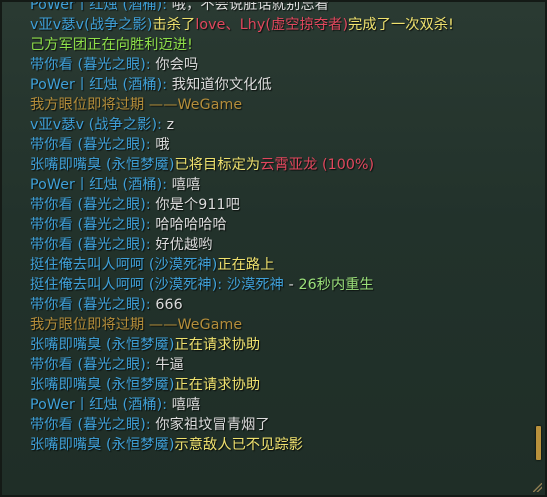 This screenshot has width=547, height=497. Describe the element at coordinates (191, 225) in the screenshot. I see `chat-team-text-text: 哈哈哈哈哈` at that location.